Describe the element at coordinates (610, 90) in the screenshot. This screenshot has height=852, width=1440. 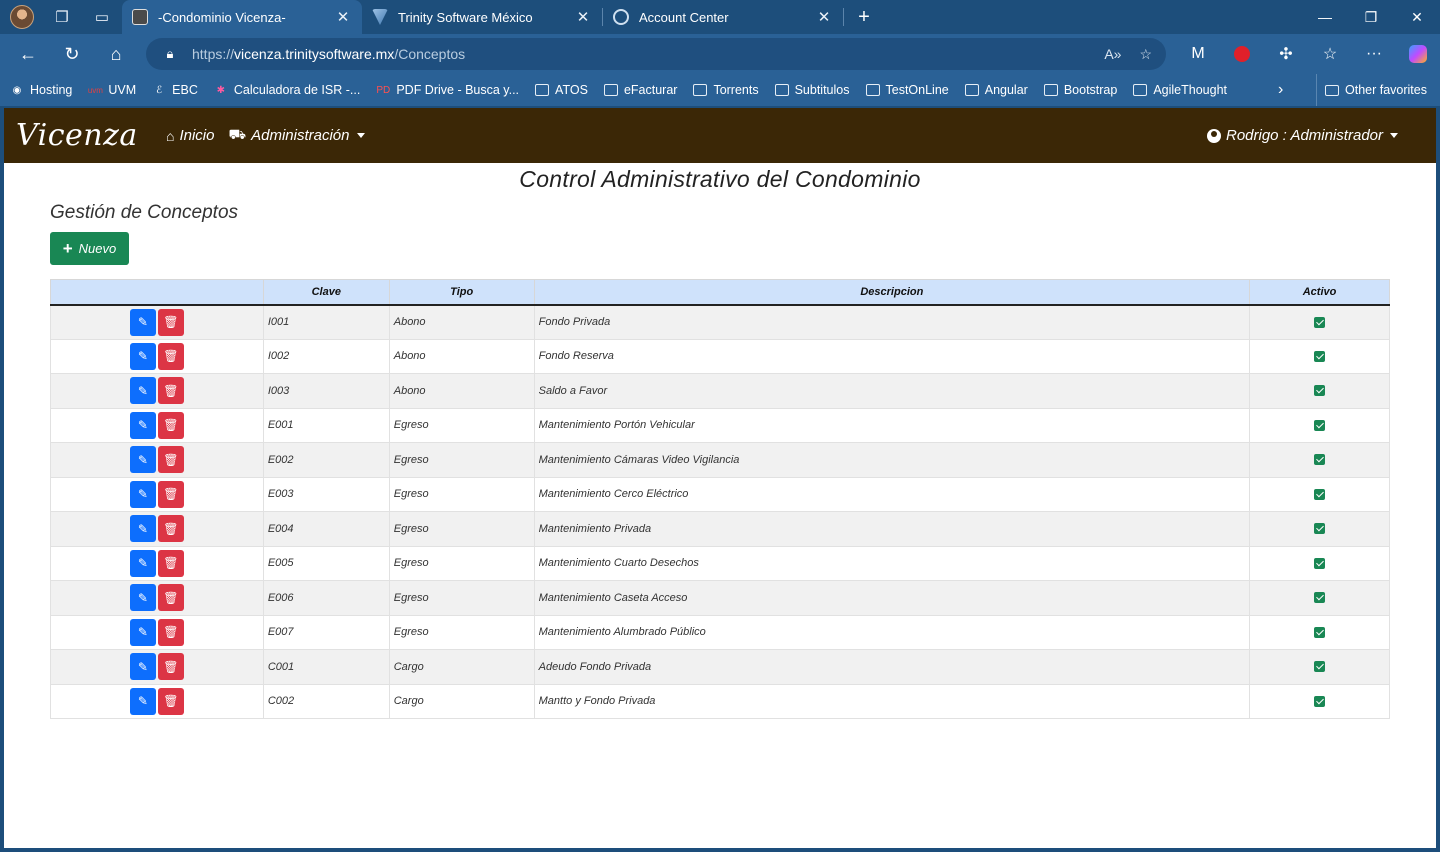
I see `folder-icon` at that location.